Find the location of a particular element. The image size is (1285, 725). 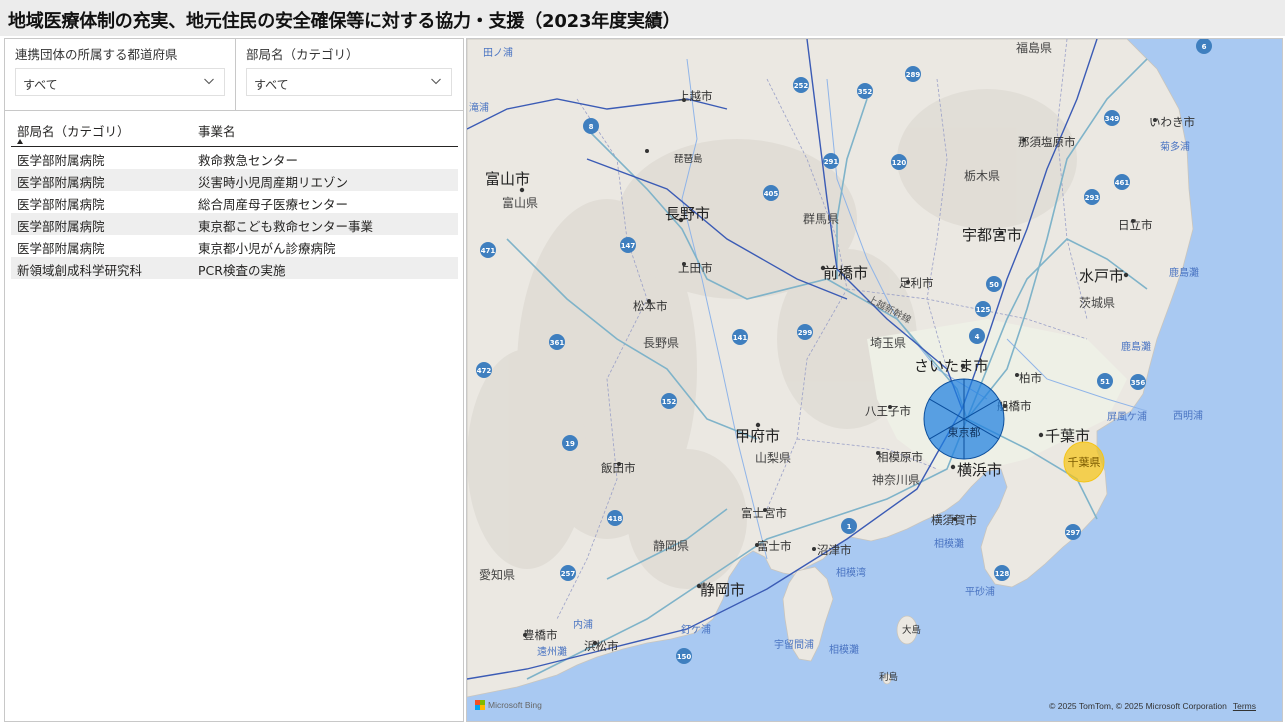

column-header-department: 部局名（カテゴリ） is located at coordinates (73, 130).